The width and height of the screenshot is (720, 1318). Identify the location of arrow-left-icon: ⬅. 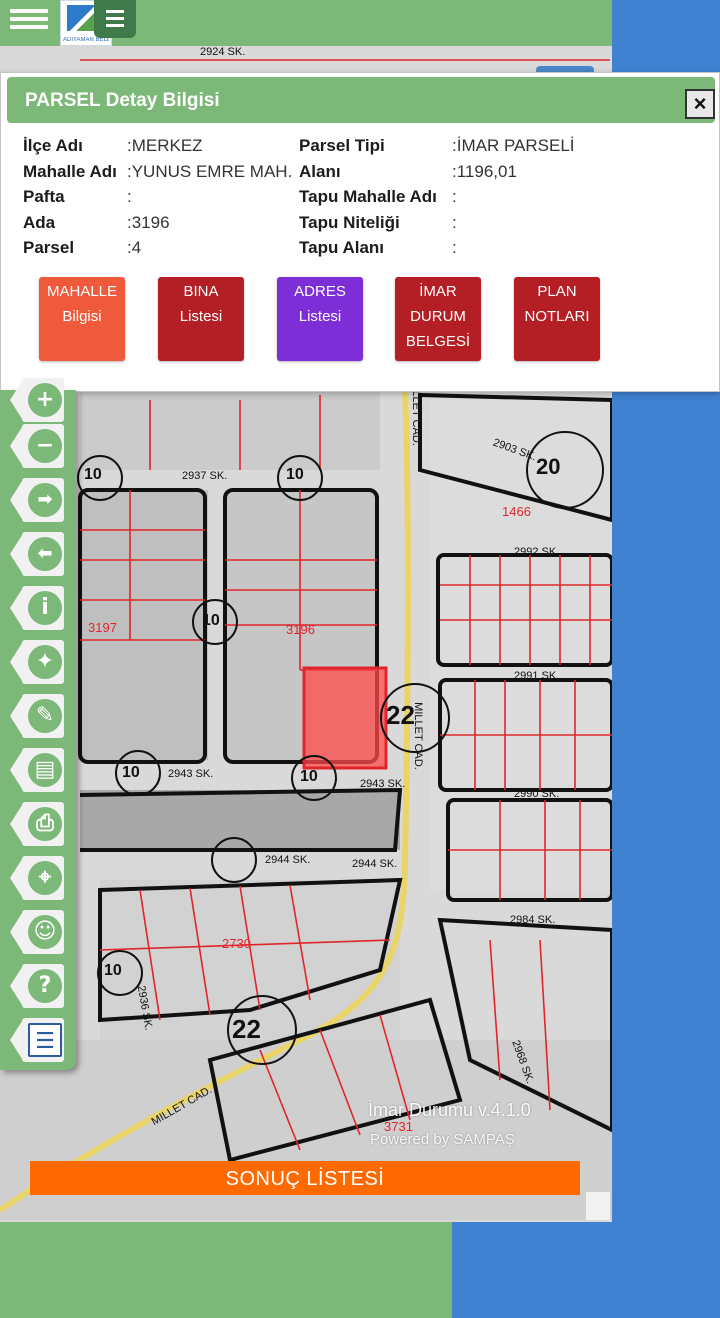
(45, 554).